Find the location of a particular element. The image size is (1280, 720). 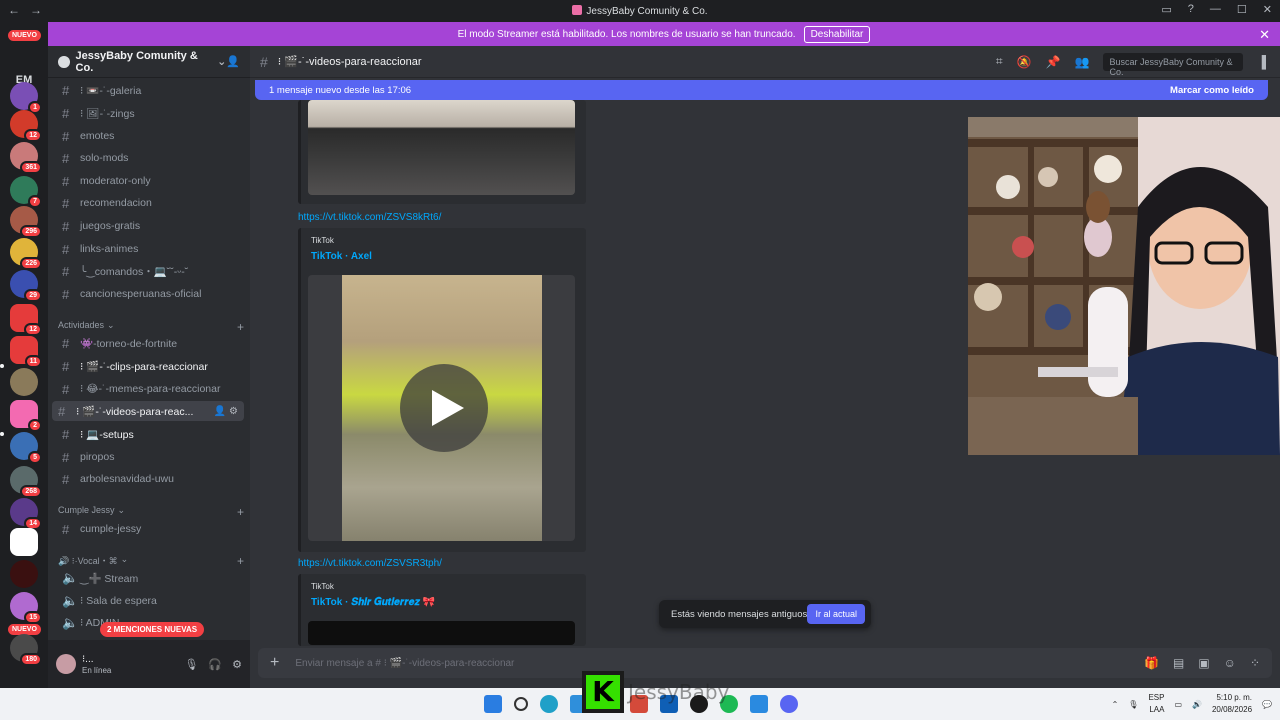

start-icon is located at coordinates (493, 704).